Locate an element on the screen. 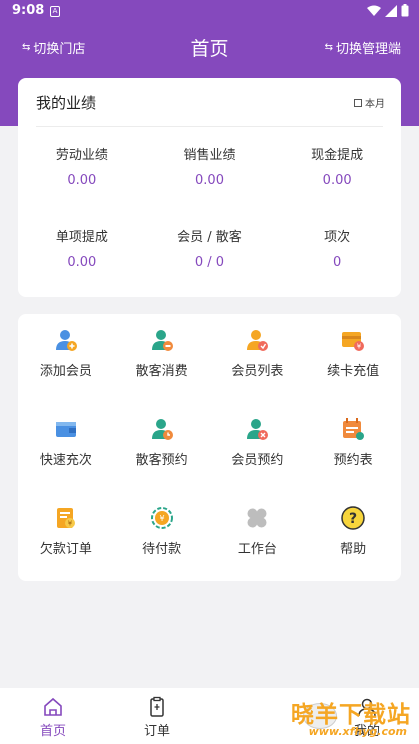 This screenshot has height=744, width=419. menu-label: 散客预约 is located at coordinates (161, 460).